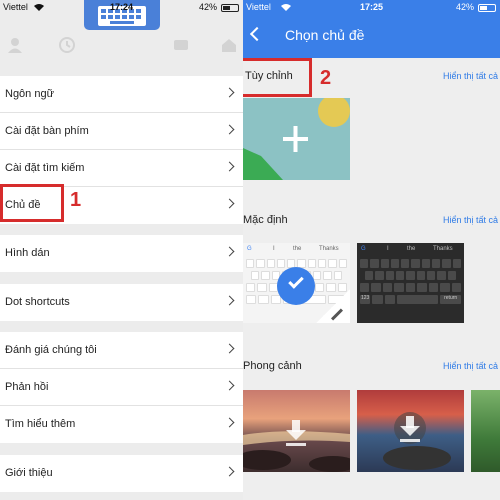  What do you see at coordinates (485, 431) in the screenshot?
I see `theme-landscape-field-thumbnail` at bounding box center [485, 431].